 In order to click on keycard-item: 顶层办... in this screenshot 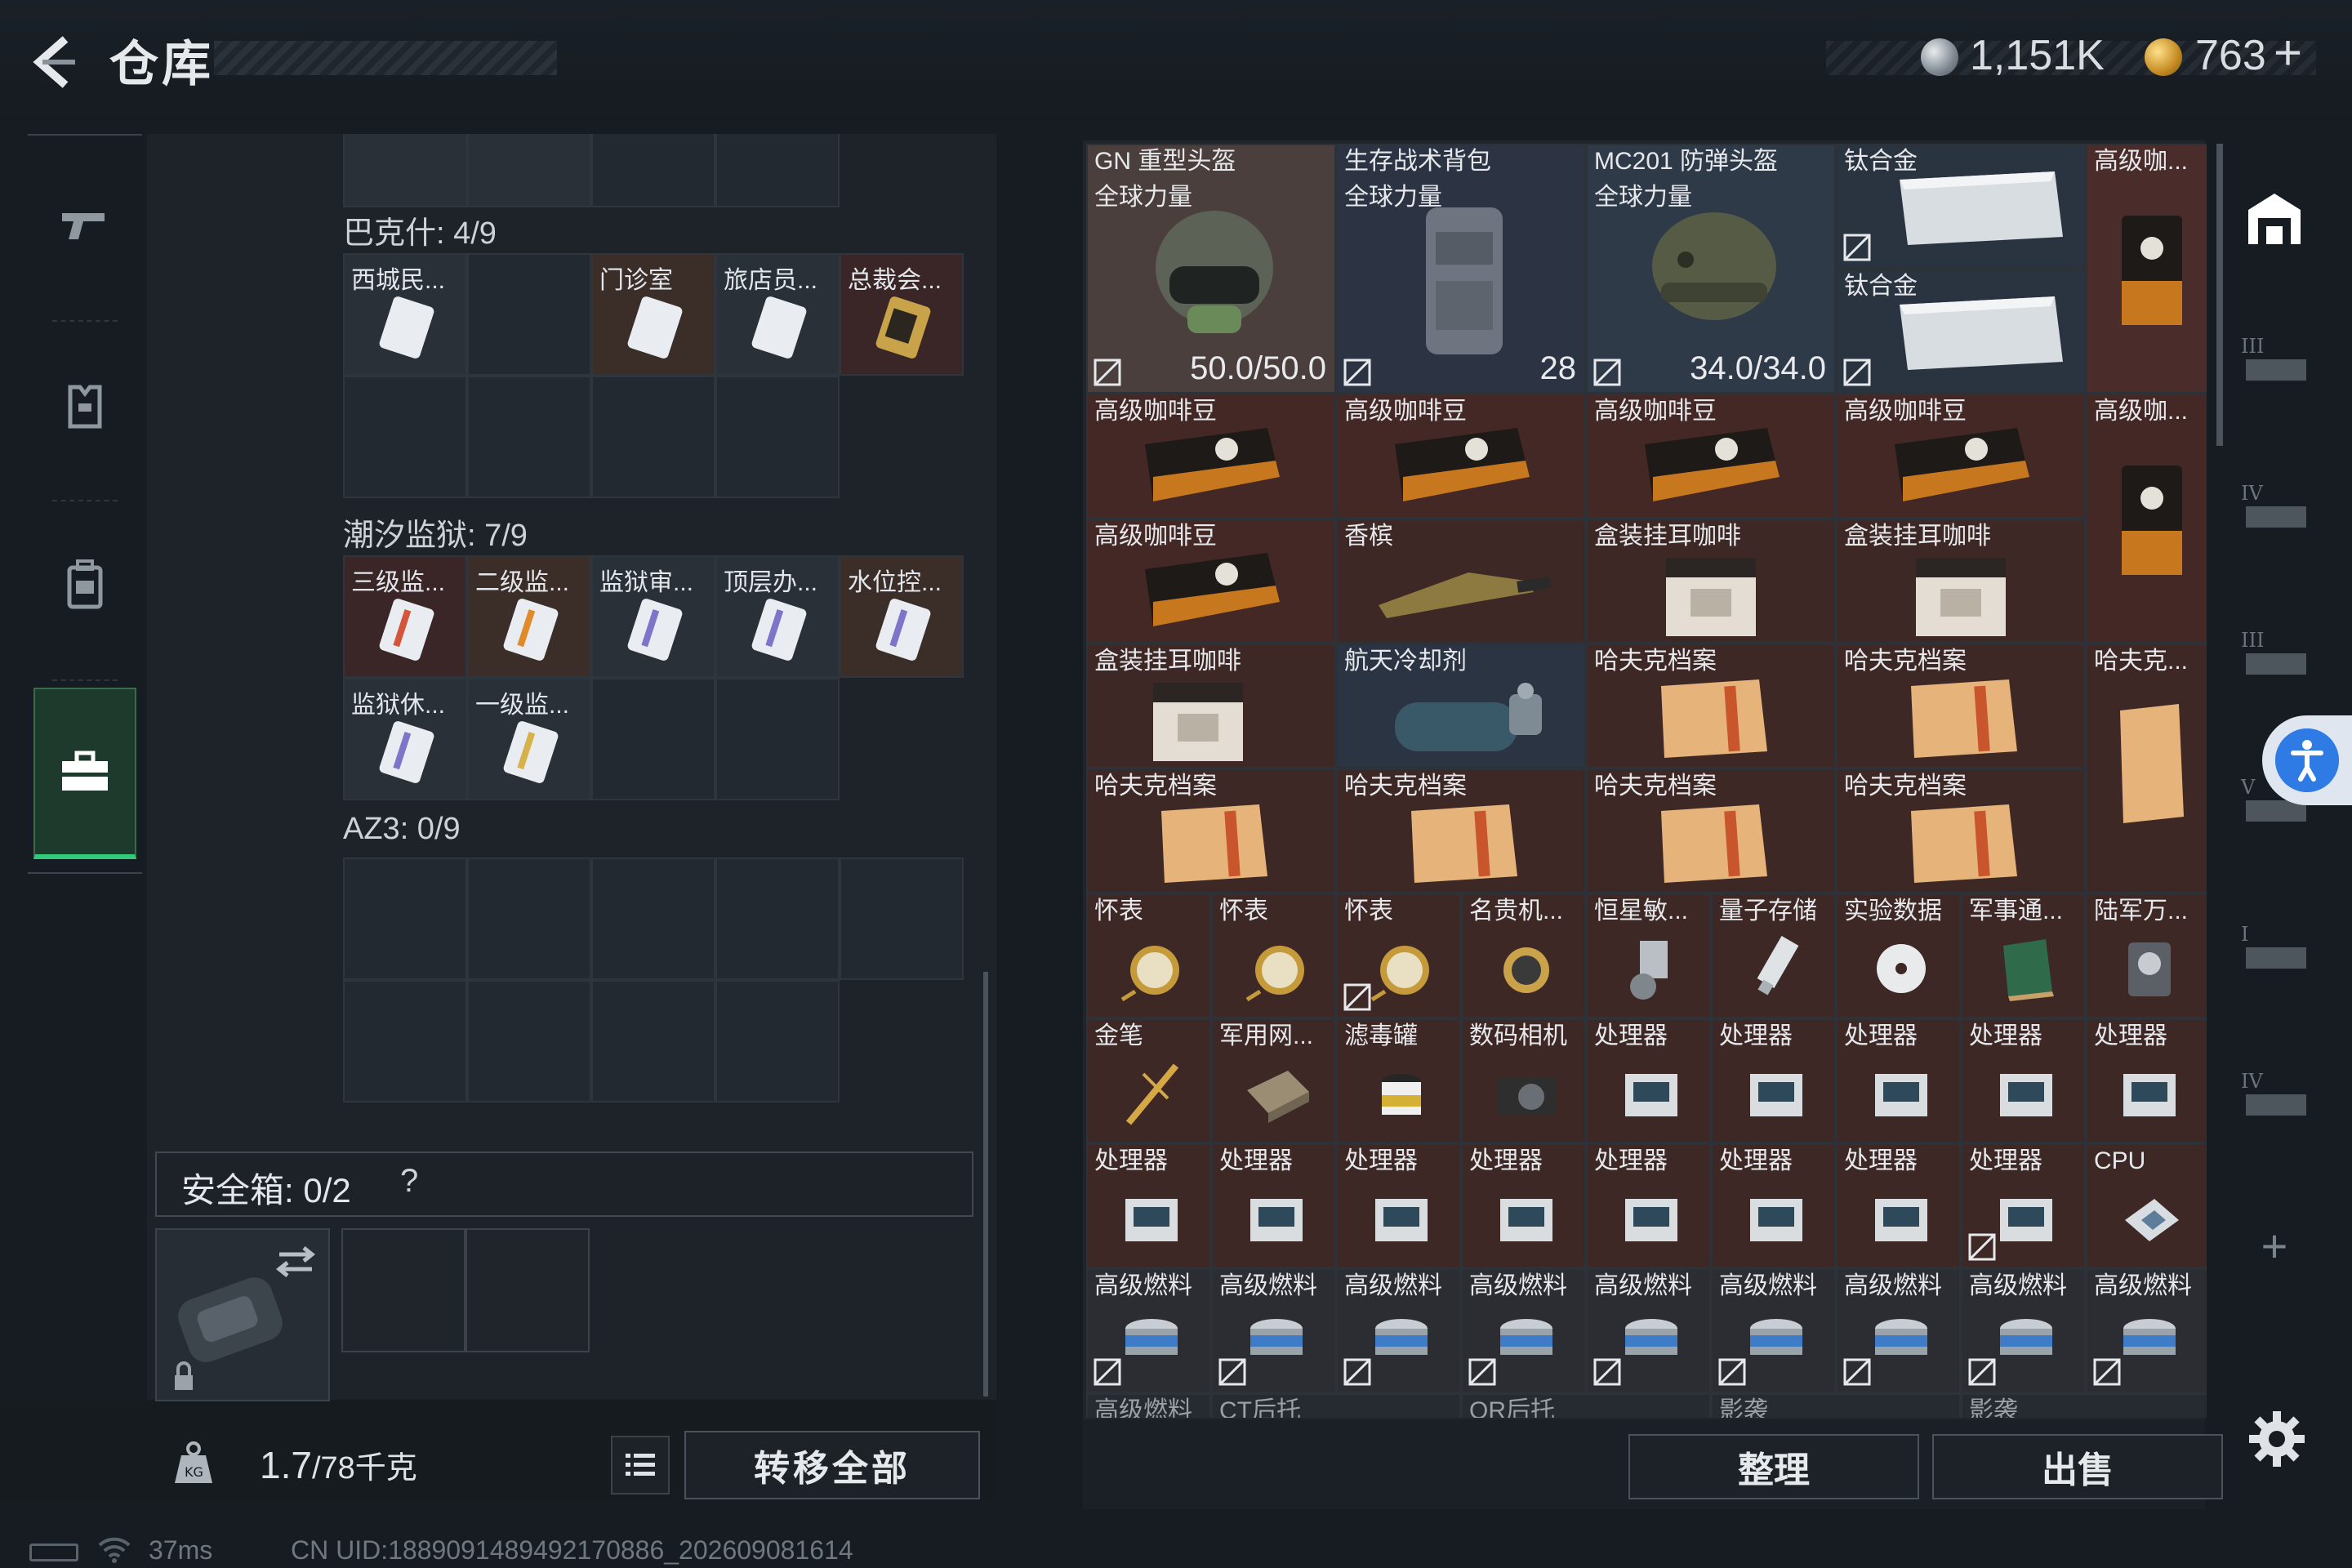, I will do `click(777, 616)`.